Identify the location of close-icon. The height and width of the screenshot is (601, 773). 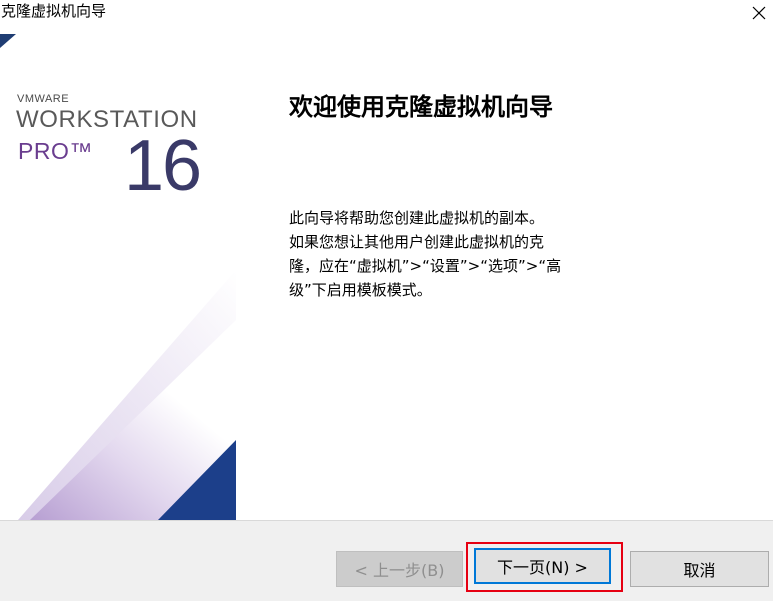
(758, 13).